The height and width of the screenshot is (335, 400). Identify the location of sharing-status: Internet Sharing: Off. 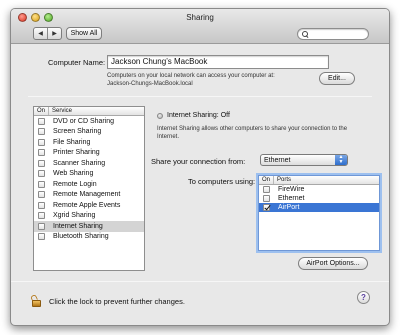
(198, 115).